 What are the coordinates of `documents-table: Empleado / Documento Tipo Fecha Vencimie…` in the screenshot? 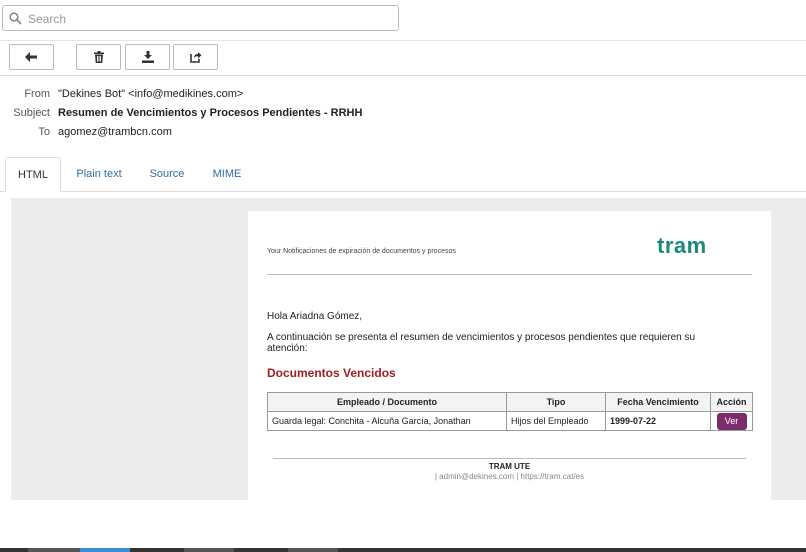 It's located at (510, 411).